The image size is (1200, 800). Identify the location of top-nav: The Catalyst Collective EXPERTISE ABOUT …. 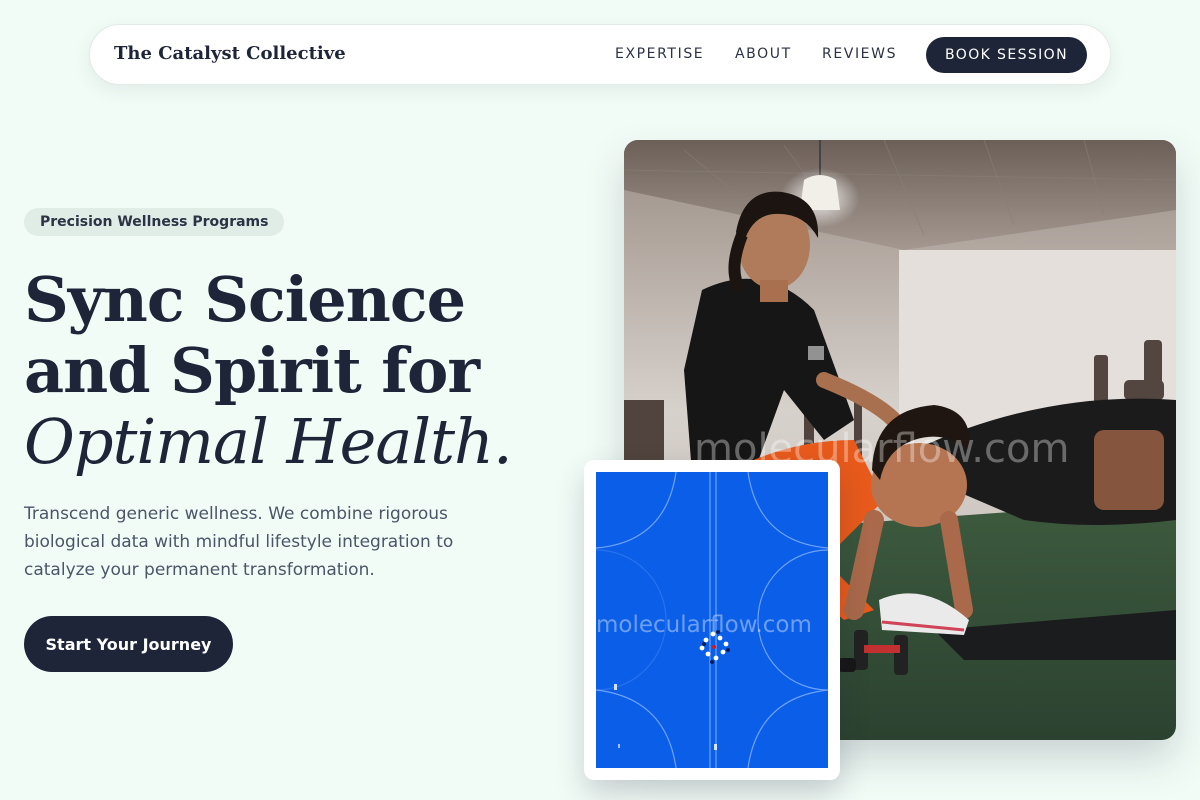
(600, 54).